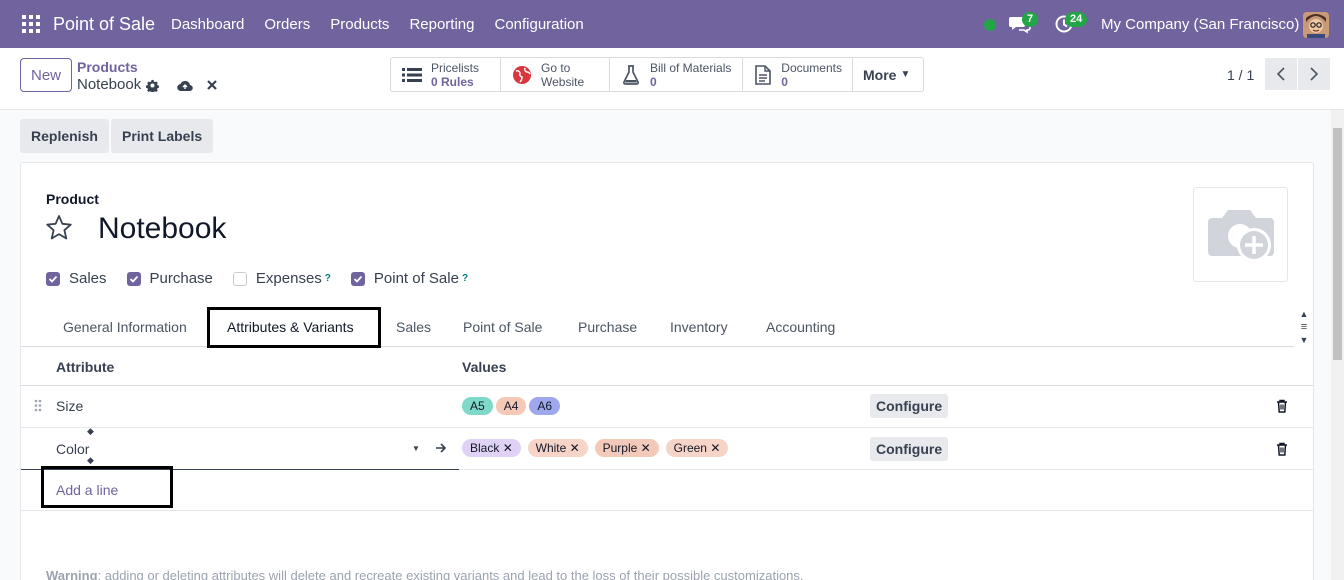  What do you see at coordinates (85, 367) in the screenshot?
I see `attribute-column-header: Attribute` at bounding box center [85, 367].